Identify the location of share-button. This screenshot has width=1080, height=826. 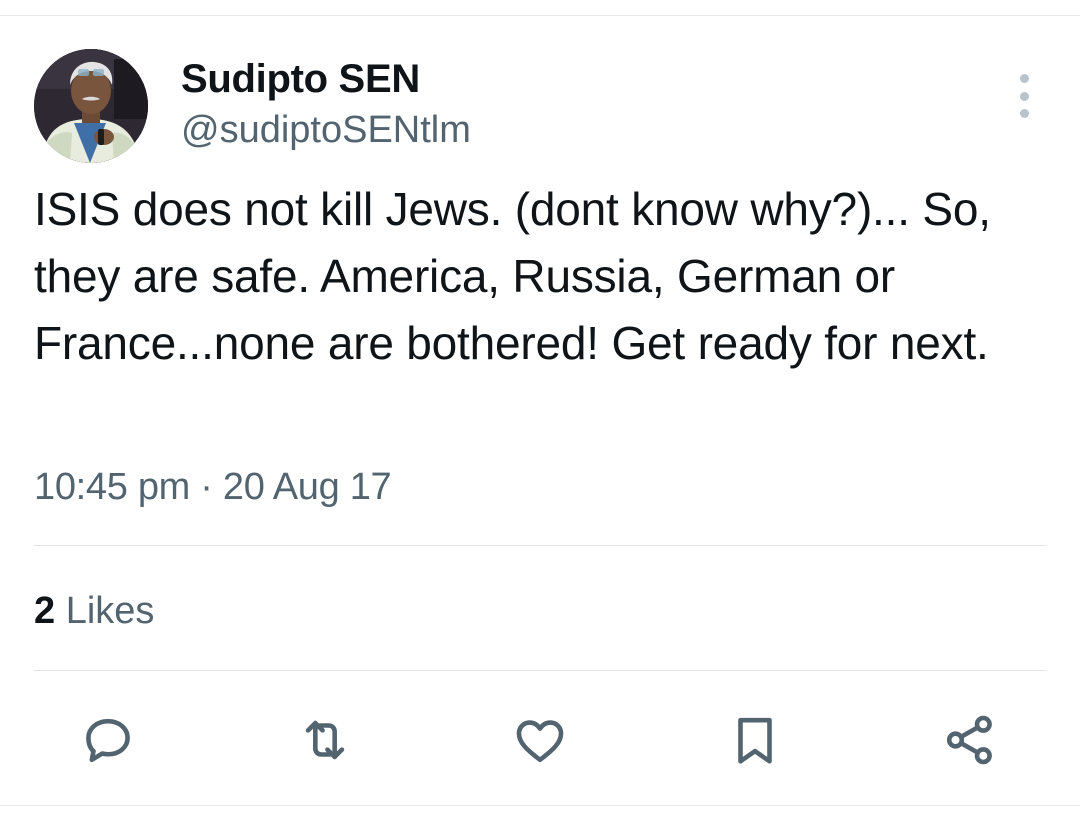
(970, 740).